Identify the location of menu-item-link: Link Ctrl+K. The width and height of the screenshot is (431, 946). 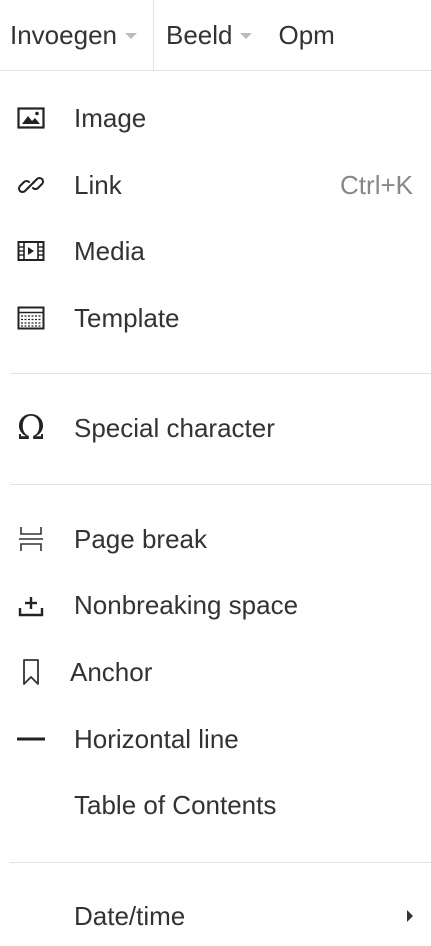
(215, 185).